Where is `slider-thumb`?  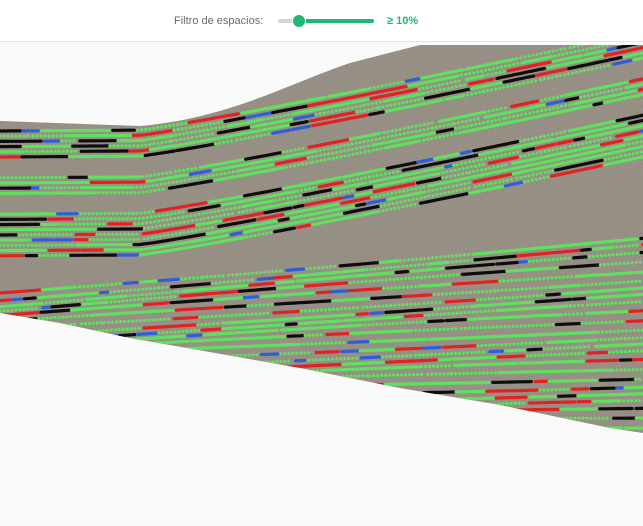
slider-thumb is located at coordinates (299, 21).